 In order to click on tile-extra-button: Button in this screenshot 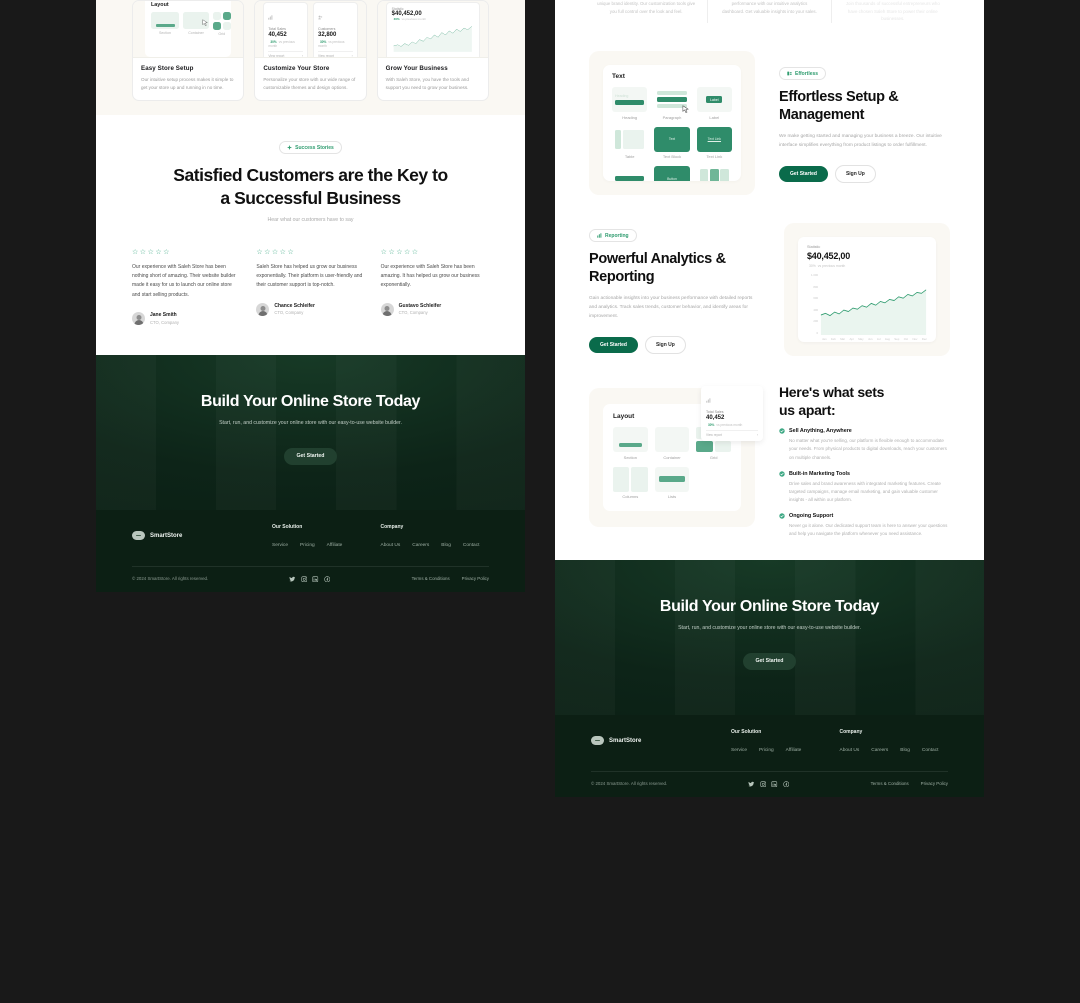, I will do `click(672, 174)`.